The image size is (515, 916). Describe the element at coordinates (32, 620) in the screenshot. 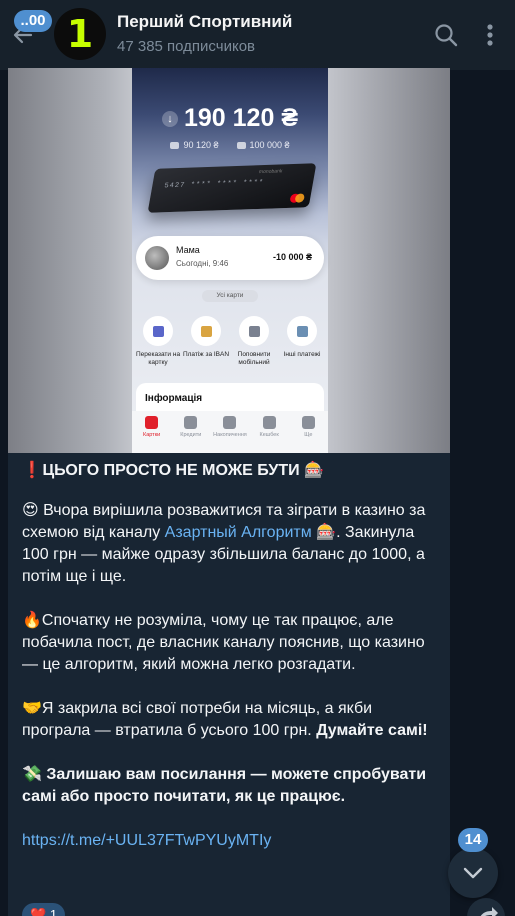

I see `fire-icon: 🔥` at that location.